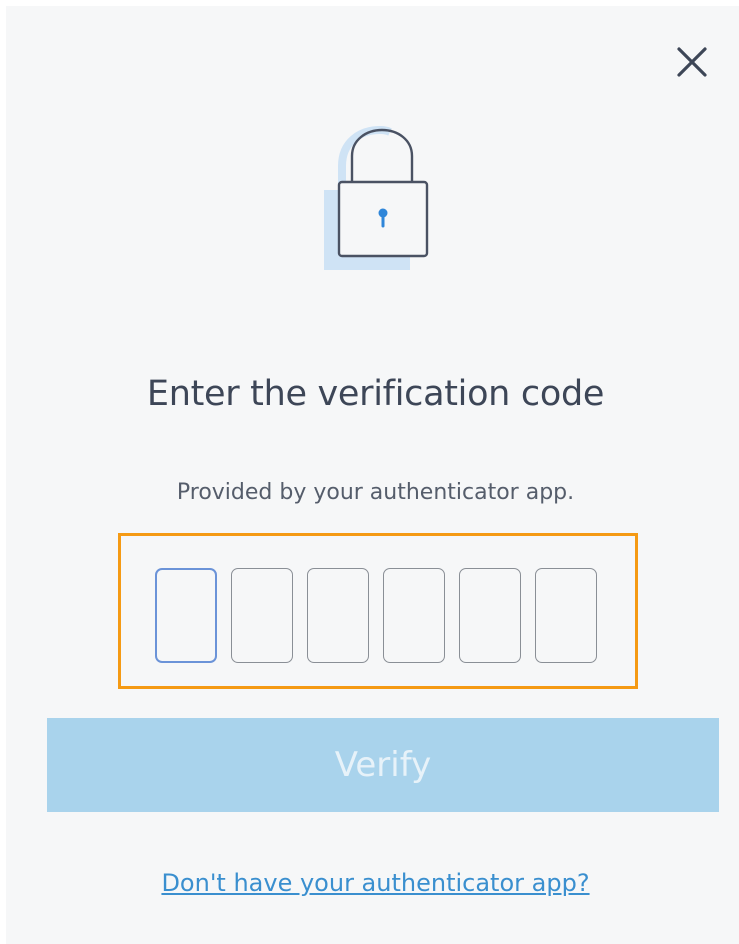 Image resolution: width=739 pixels, height=944 pixels. I want to click on no-authenticator-app-link: Don't have your authenticator app?, so click(372, 883).